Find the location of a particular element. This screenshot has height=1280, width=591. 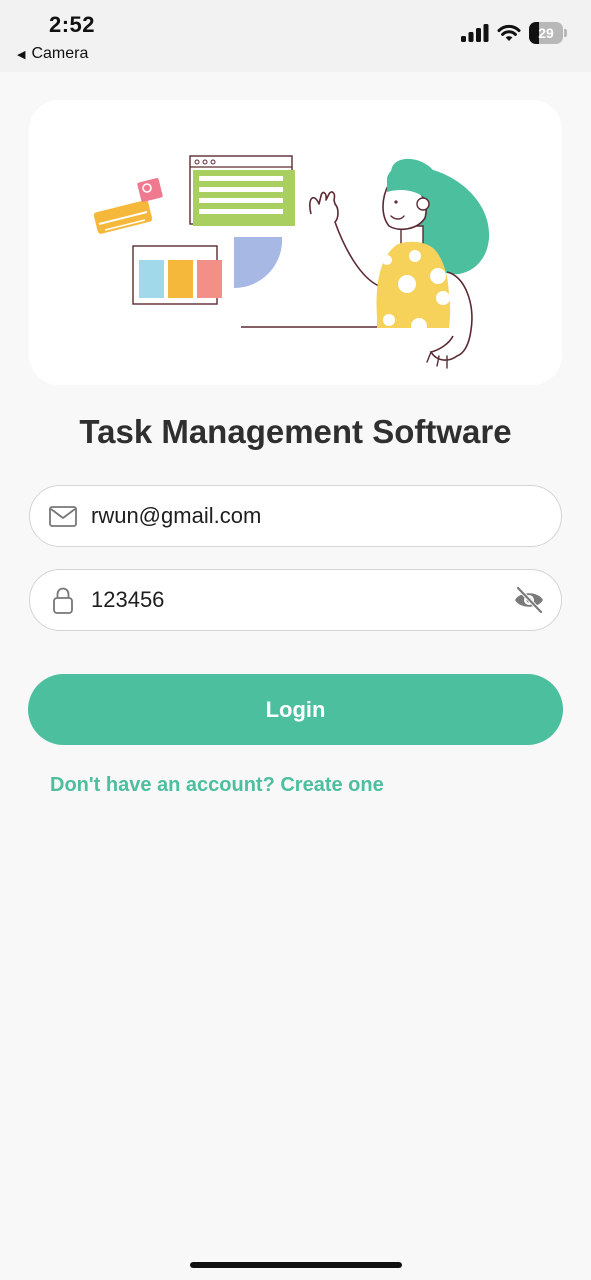

color-blocks-board-illustration is located at coordinates (177, 275).